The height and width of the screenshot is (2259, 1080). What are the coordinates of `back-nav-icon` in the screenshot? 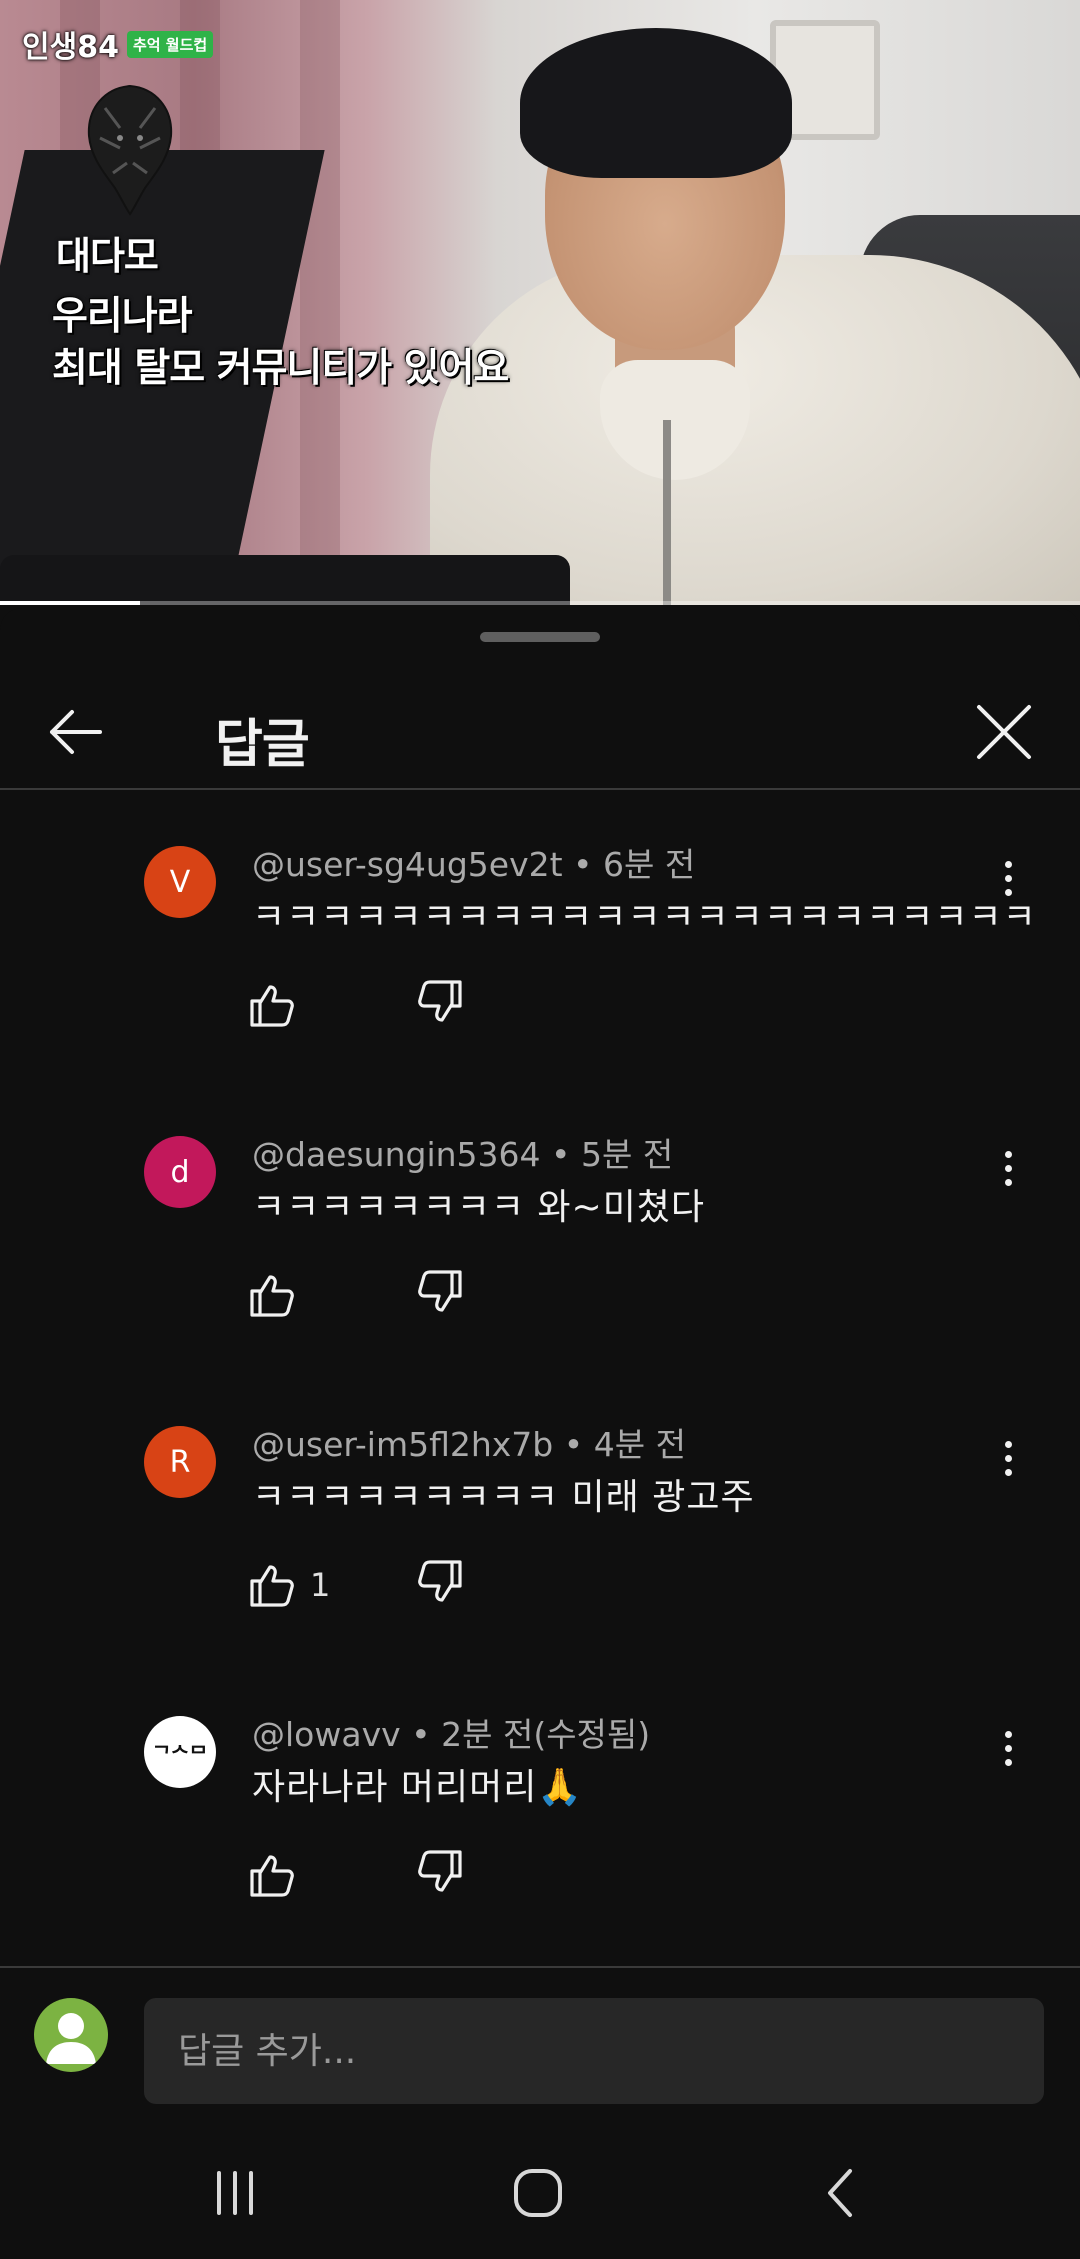 It's located at (840, 2193).